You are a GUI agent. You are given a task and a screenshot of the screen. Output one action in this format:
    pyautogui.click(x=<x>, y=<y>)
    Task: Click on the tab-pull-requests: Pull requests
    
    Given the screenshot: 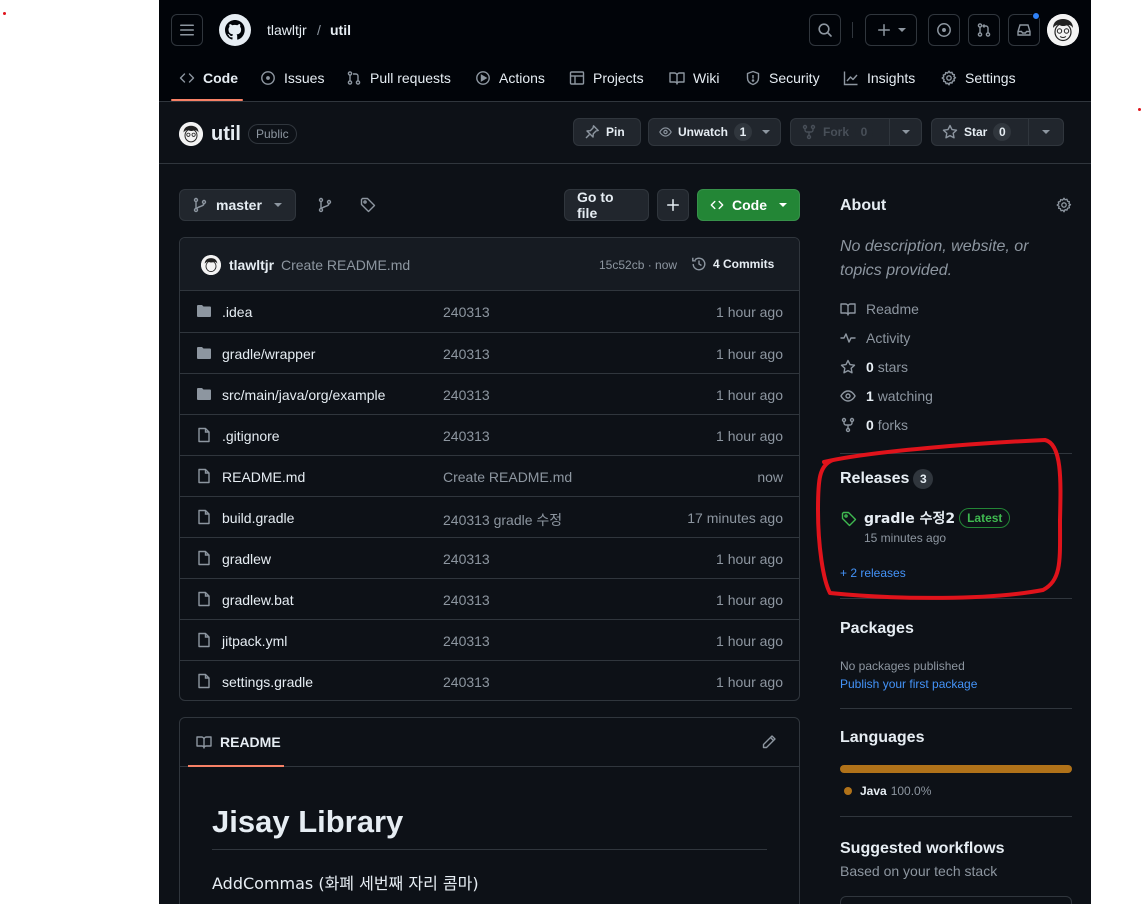 What is the action you would take?
    pyautogui.click(x=398, y=78)
    